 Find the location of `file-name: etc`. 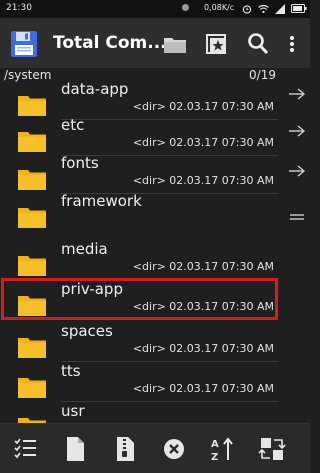

file-name: etc is located at coordinates (73, 125).